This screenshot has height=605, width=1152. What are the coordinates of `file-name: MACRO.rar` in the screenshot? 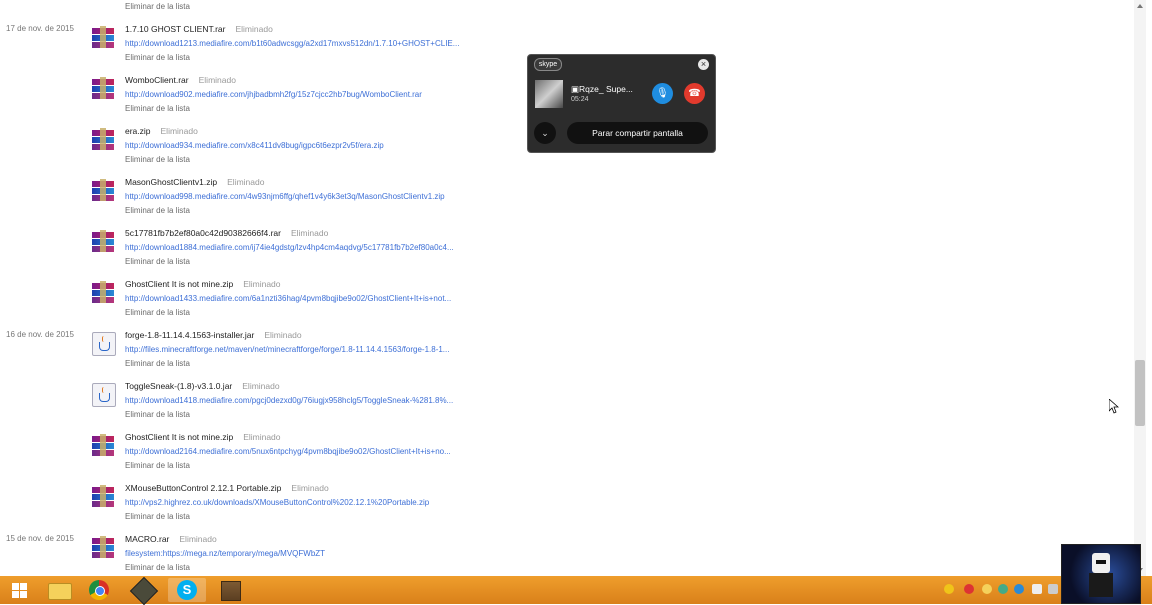 It's located at (147, 539).